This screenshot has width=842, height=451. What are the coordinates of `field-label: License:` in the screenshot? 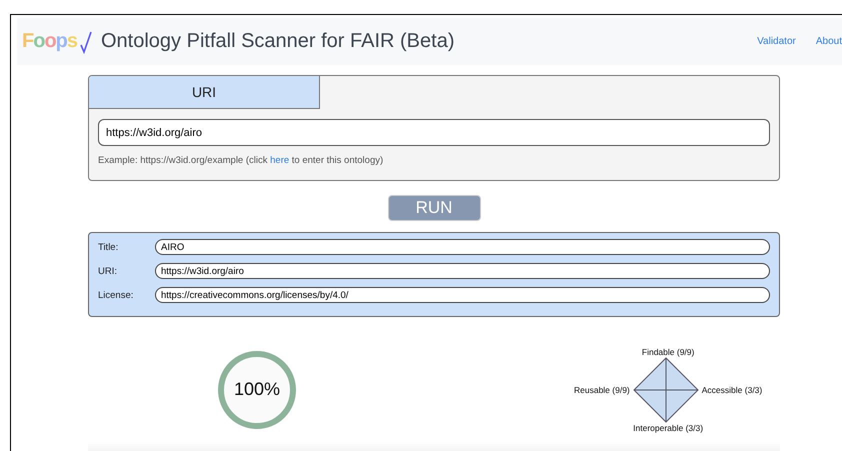 It's located at (116, 295).